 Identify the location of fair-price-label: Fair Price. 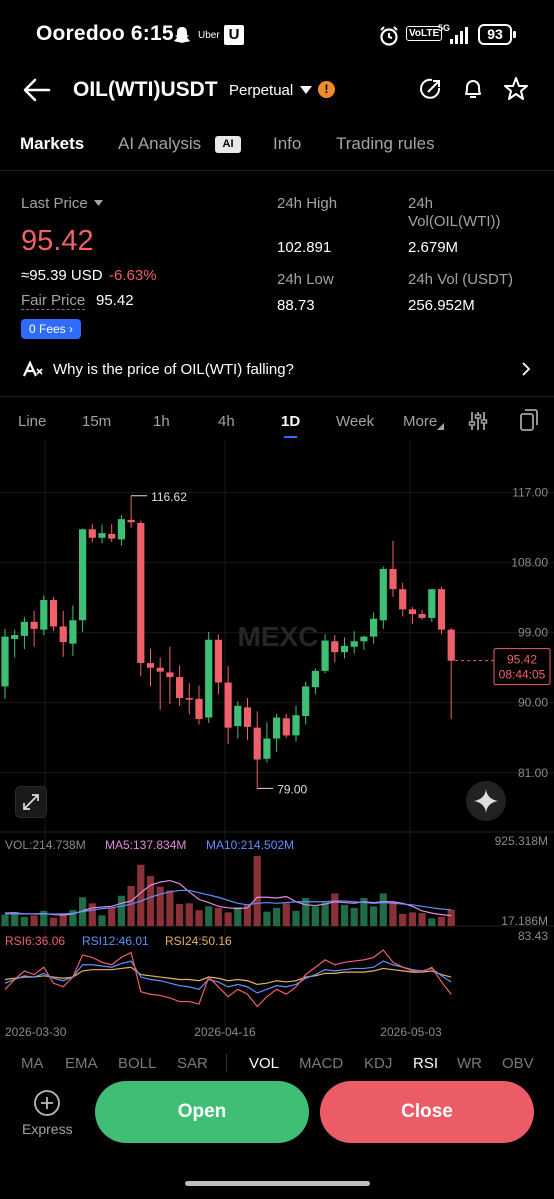
(53, 301).